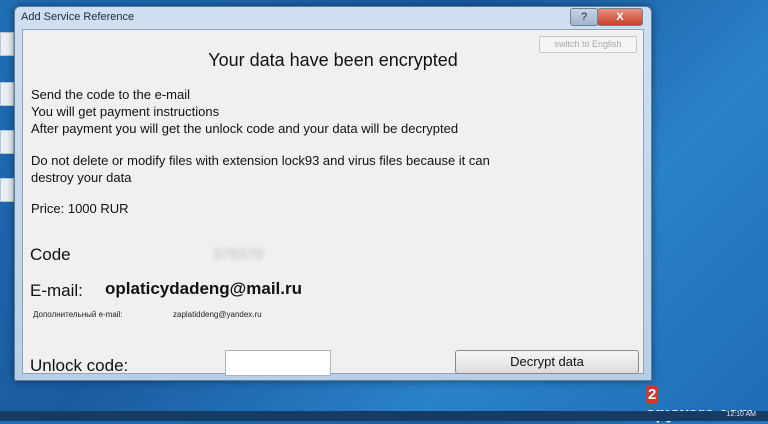  I want to click on headline: Your data have been encrypted, so click(333, 60).